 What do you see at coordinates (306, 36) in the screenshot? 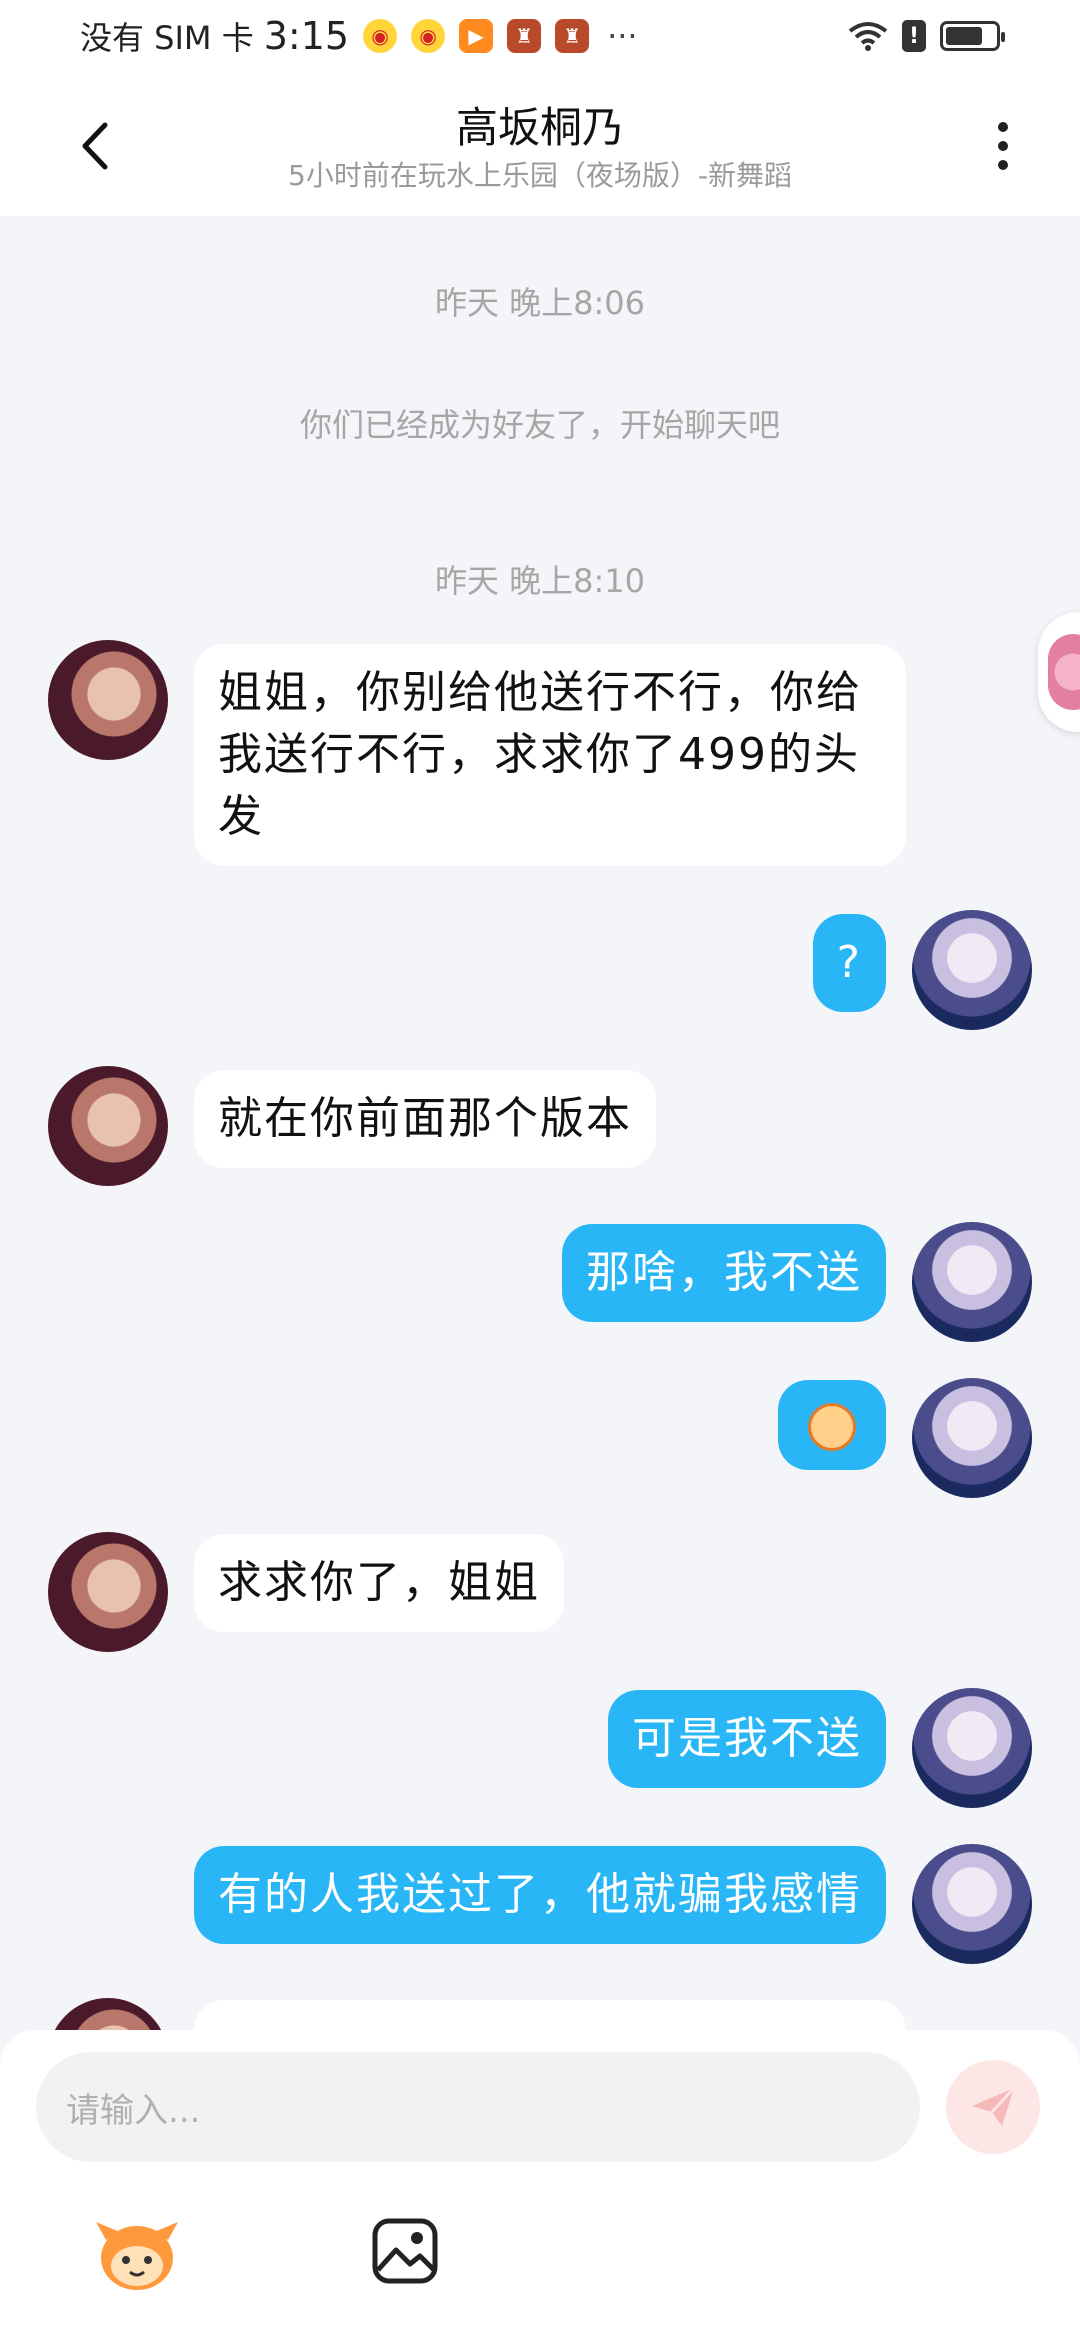
I see `clock: 3:15` at bounding box center [306, 36].